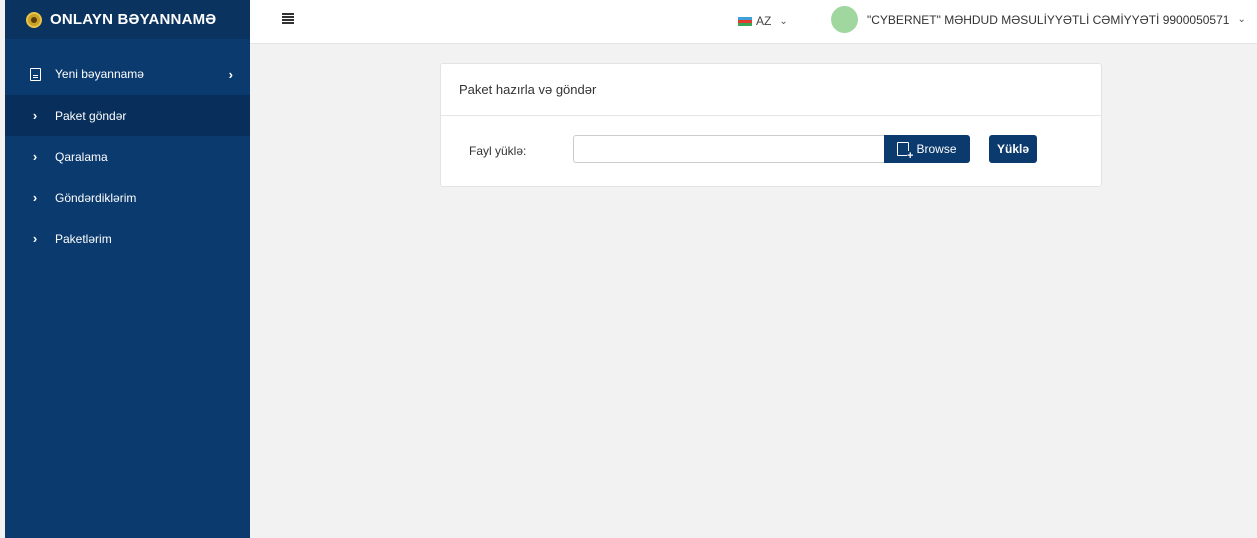  I want to click on card-title: Paket hazırla və göndər, so click(771, 90).